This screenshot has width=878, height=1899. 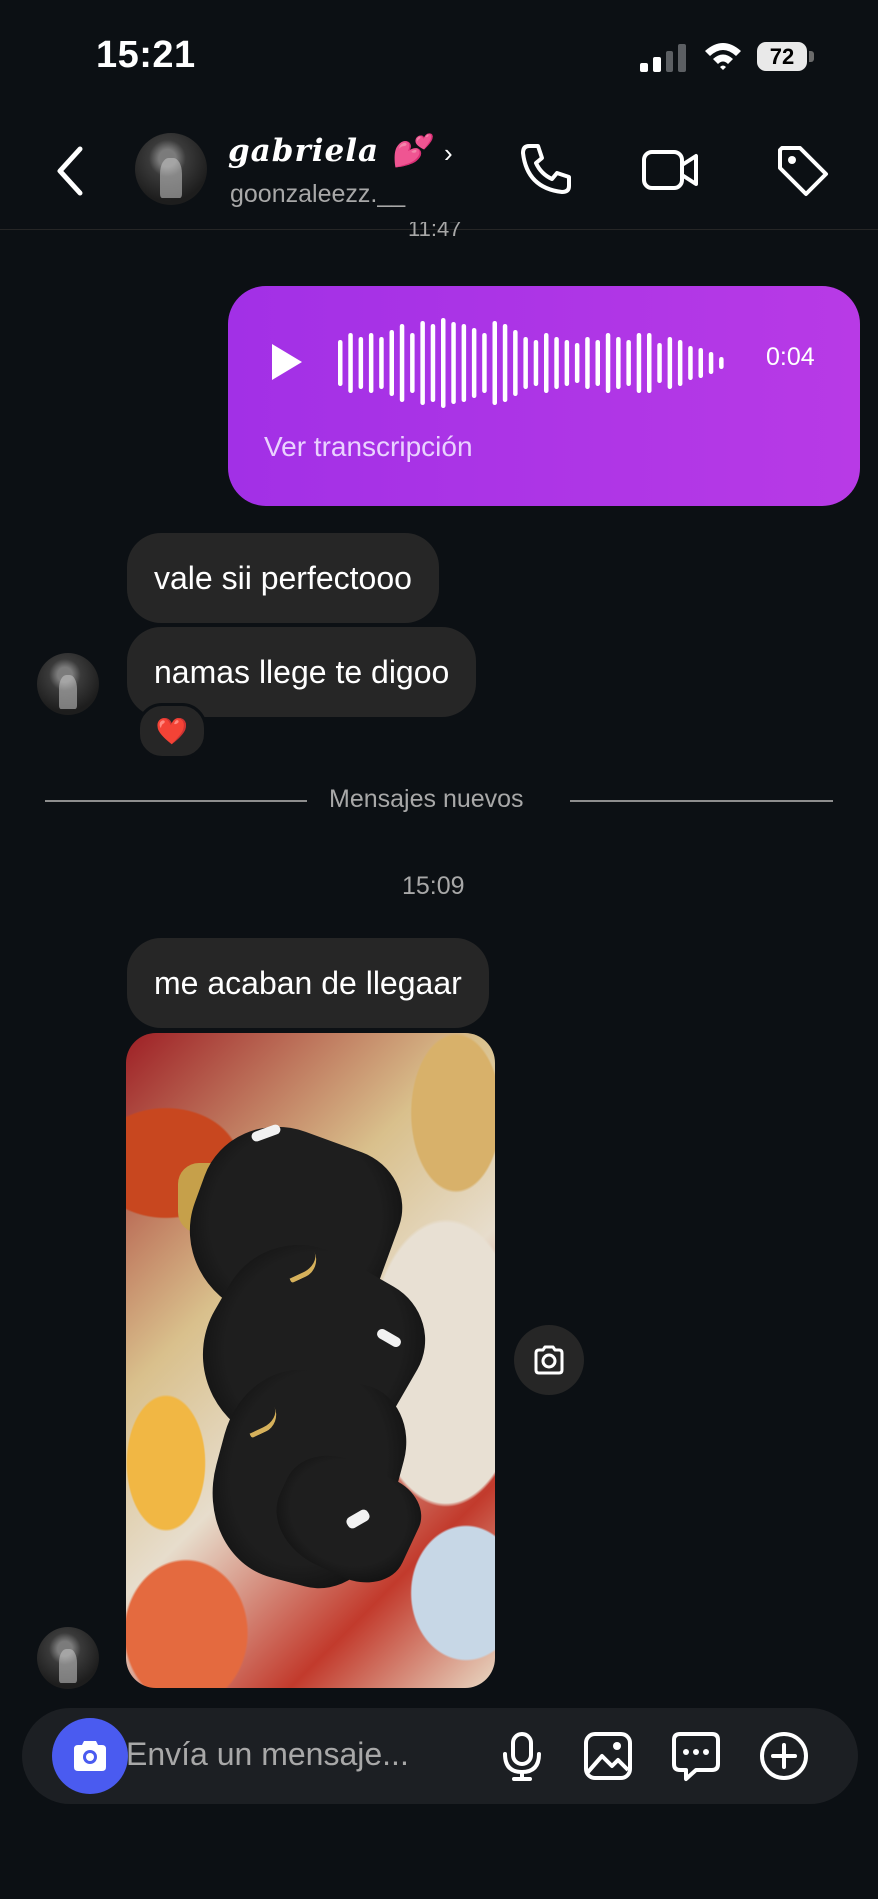 I want to click on message-bubble: vale sii perfectooo, so click(x=283, y=578).